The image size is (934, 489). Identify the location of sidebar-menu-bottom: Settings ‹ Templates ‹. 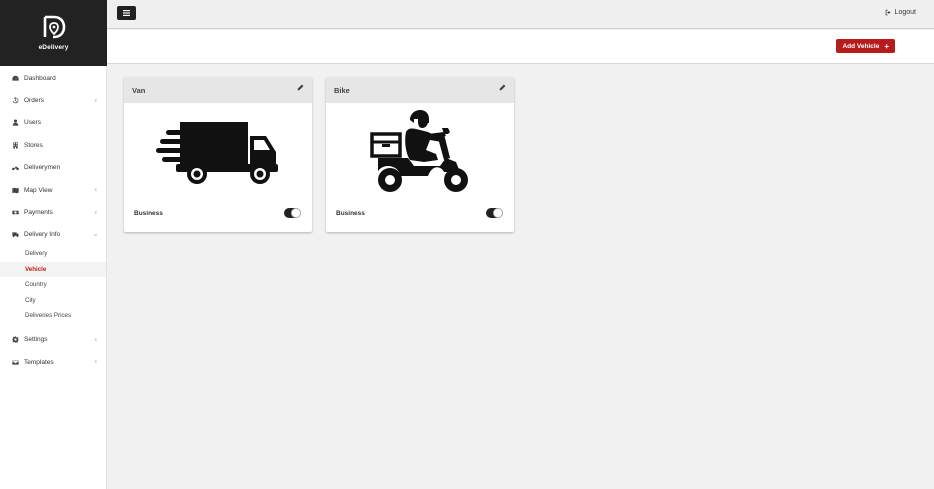
(53, 351).